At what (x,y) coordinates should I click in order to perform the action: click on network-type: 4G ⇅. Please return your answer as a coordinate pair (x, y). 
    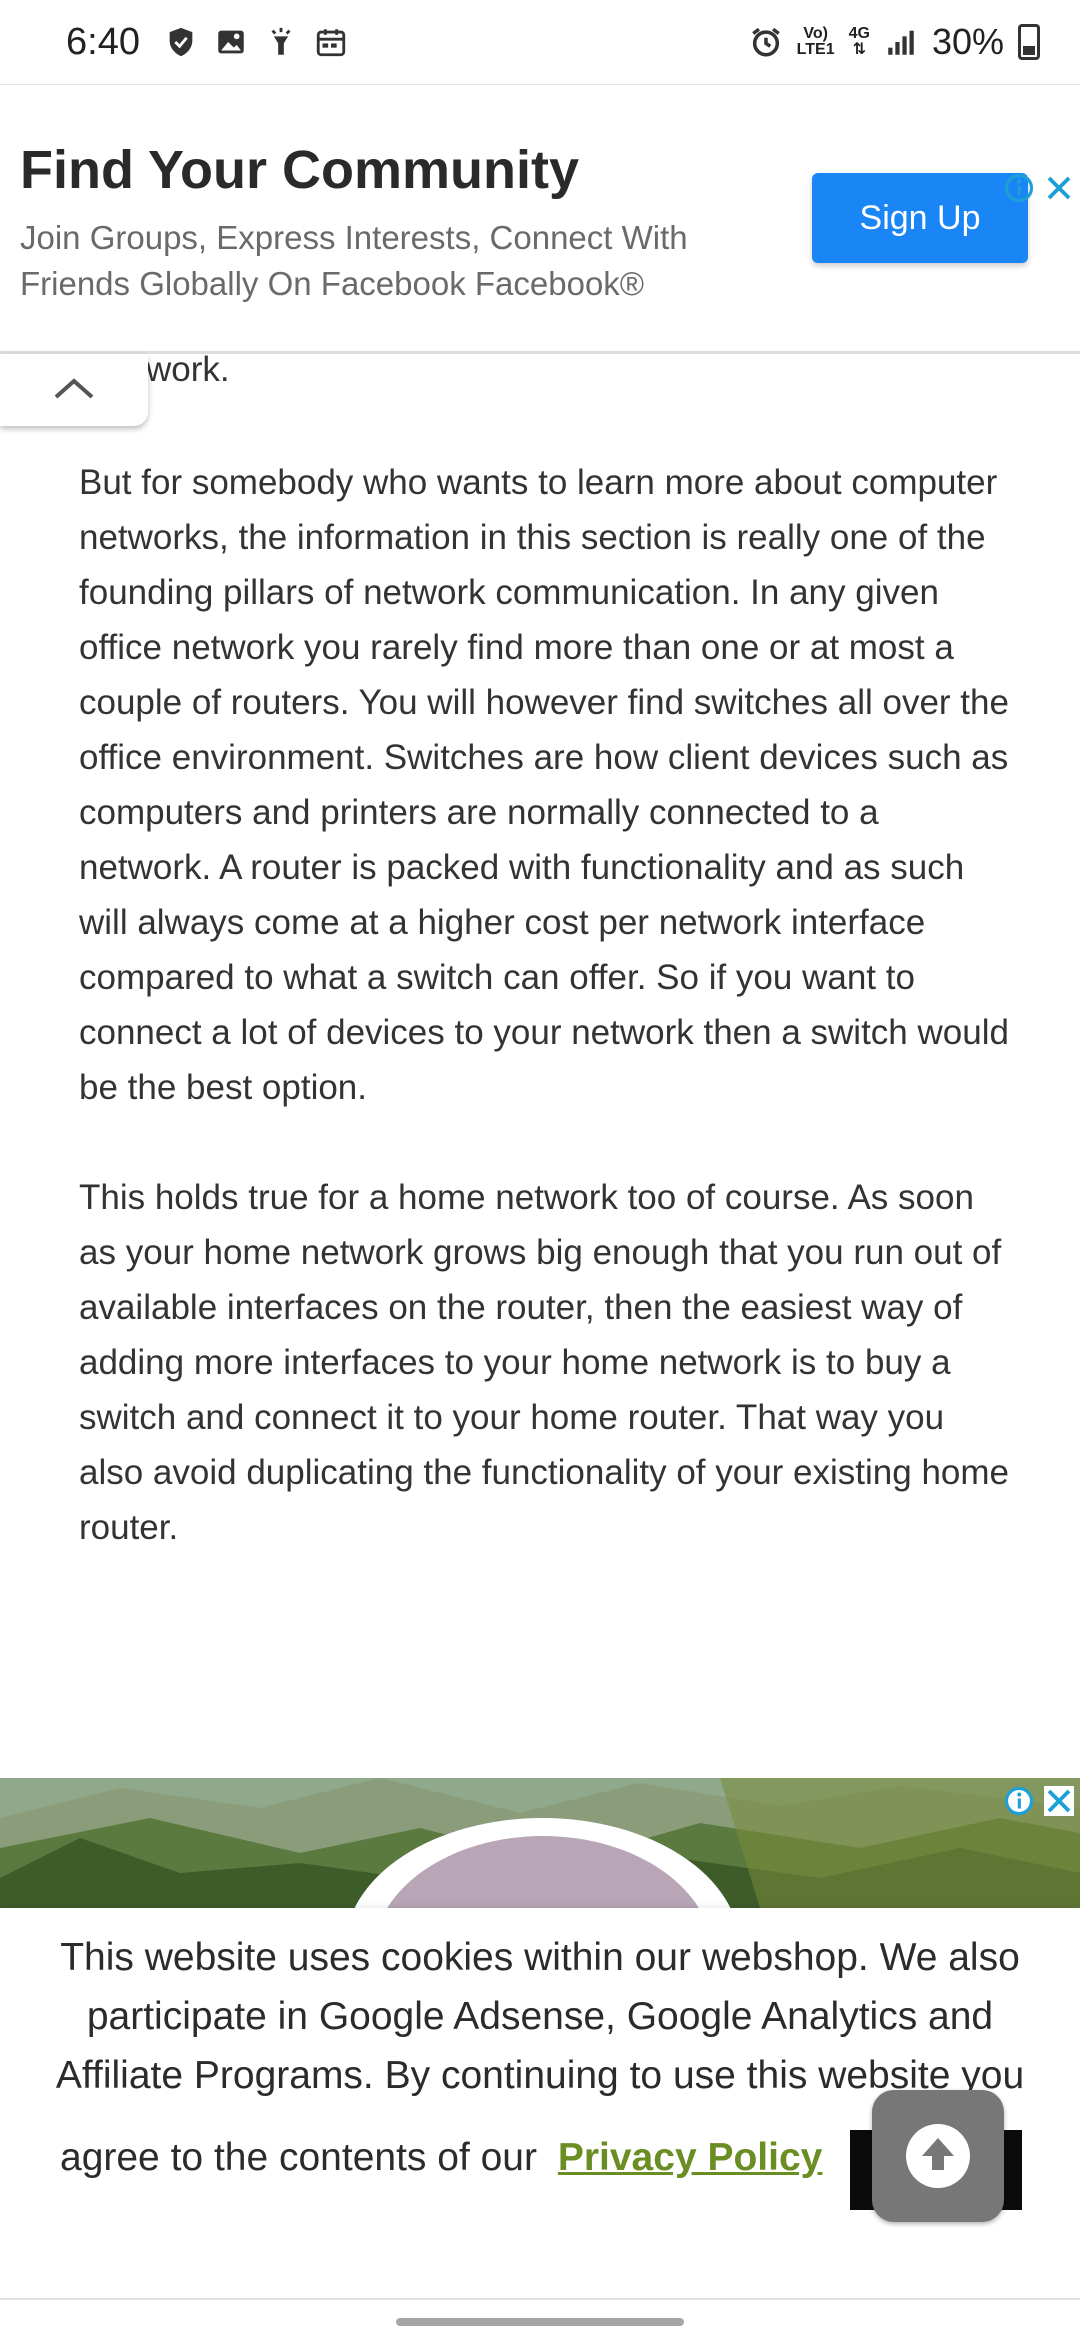
    Looking at the image, I should click on (859, 42).